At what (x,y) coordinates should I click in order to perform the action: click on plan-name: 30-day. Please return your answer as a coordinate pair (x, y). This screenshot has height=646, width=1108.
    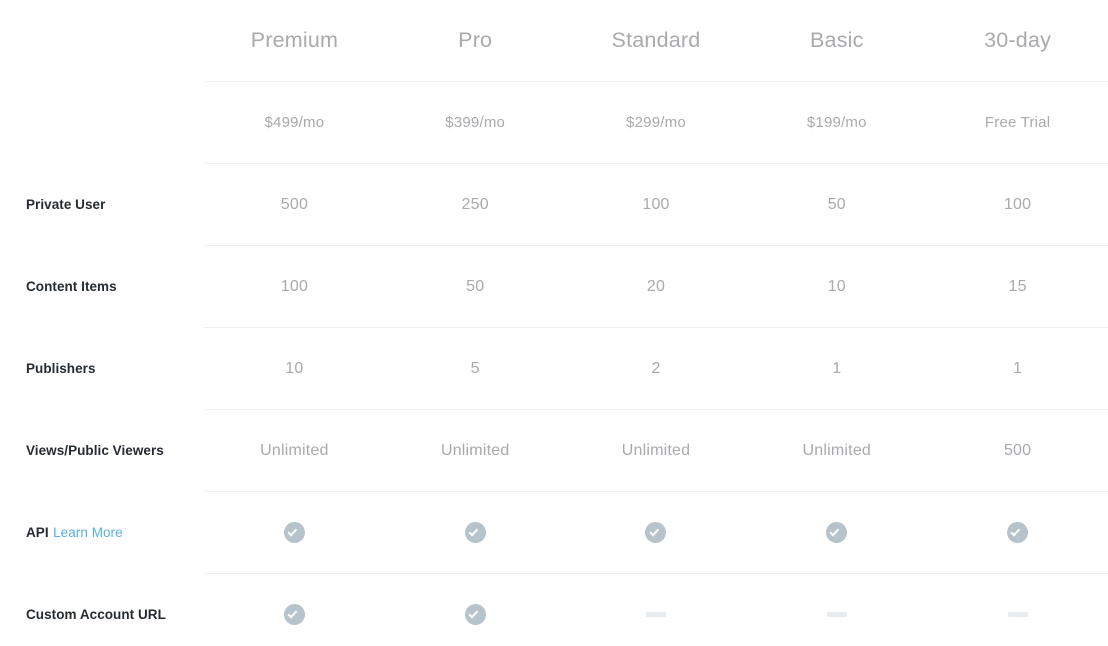
    Looking at the image, I should click on (1018, 39).